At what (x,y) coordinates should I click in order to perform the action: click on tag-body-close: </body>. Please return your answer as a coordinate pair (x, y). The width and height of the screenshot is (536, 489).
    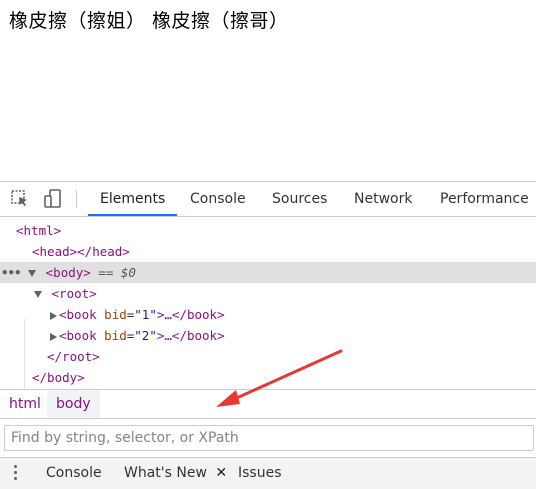
    Looking at the image, I should click on (58, 377).